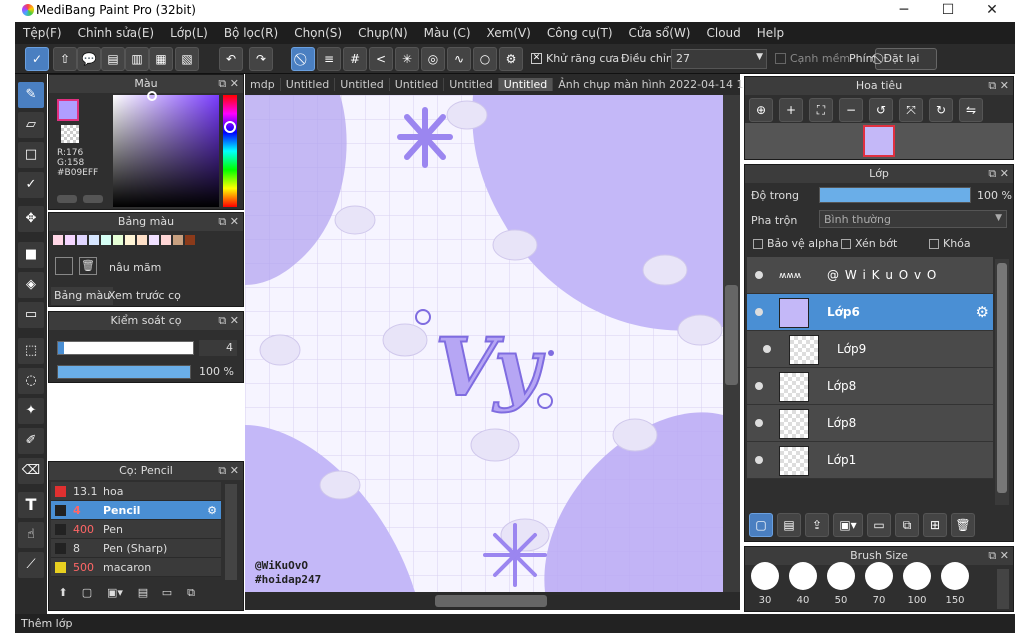  I want to click on eraser-tool-icon: ▱, so click(31, 125).